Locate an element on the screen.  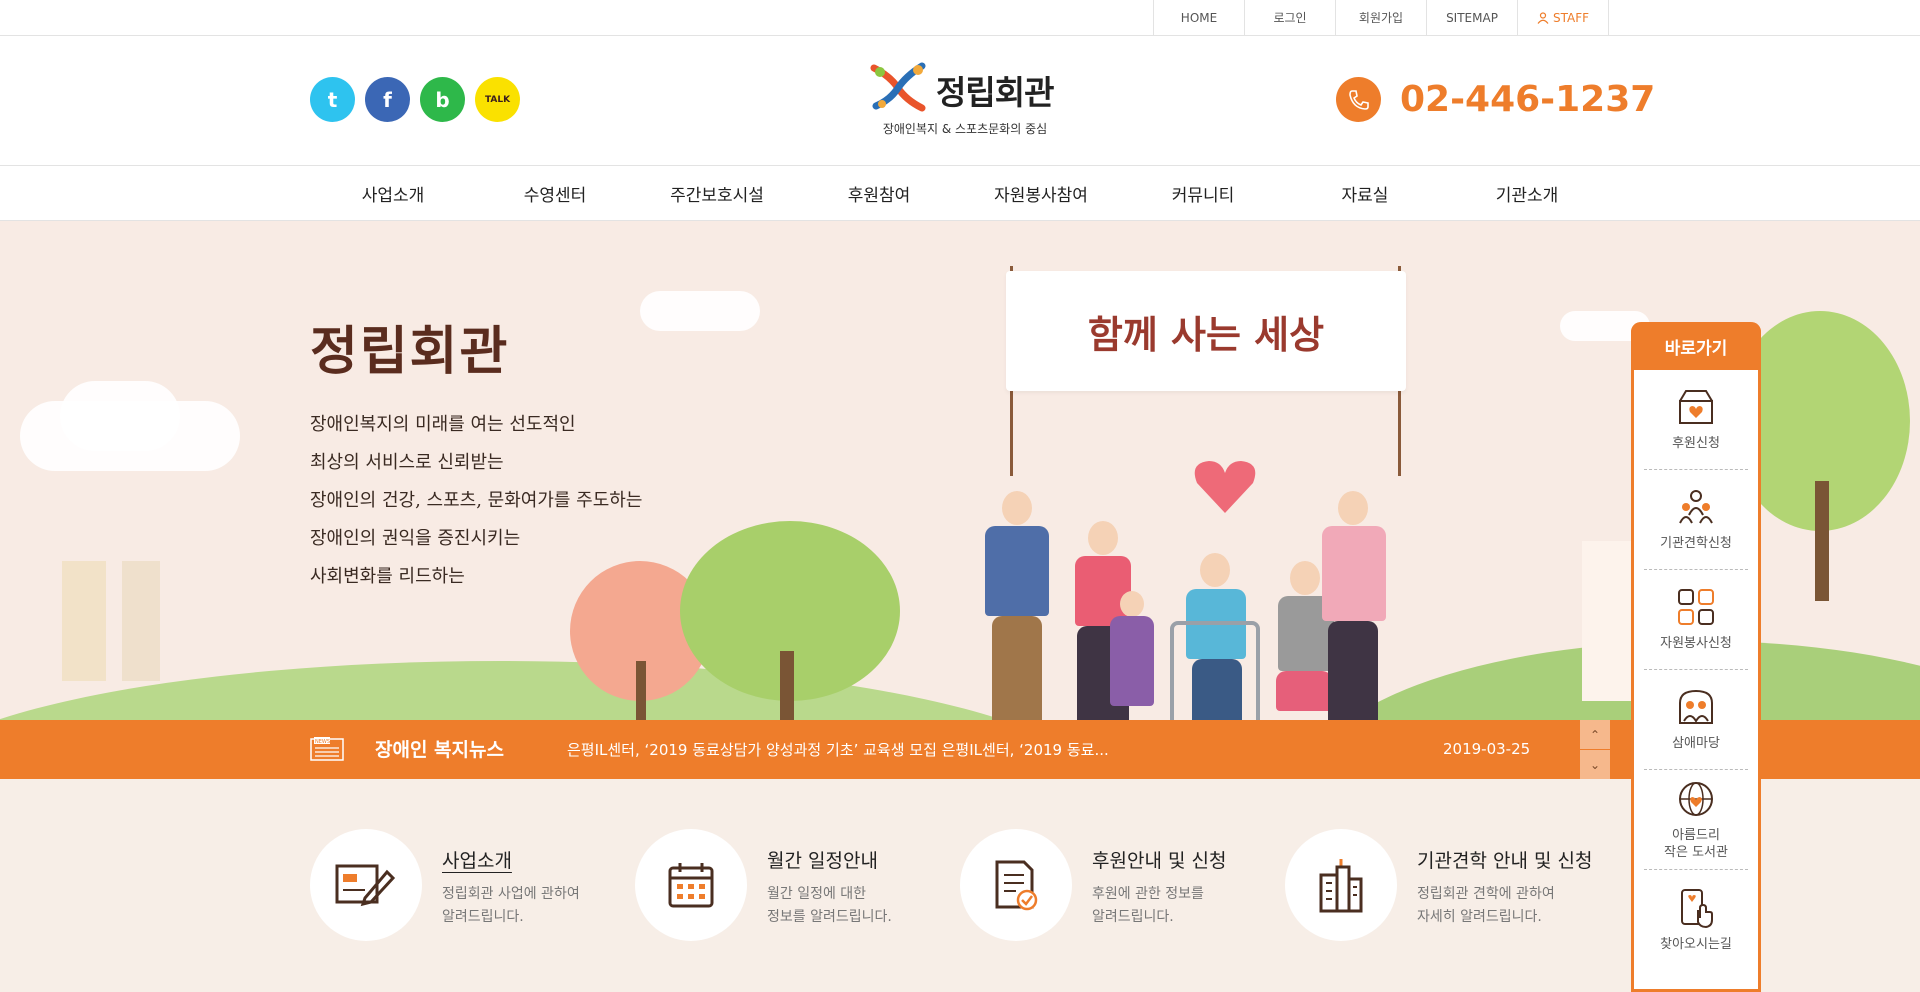
kakaotalk-icon: TALK is located at coordinates (497, 99).